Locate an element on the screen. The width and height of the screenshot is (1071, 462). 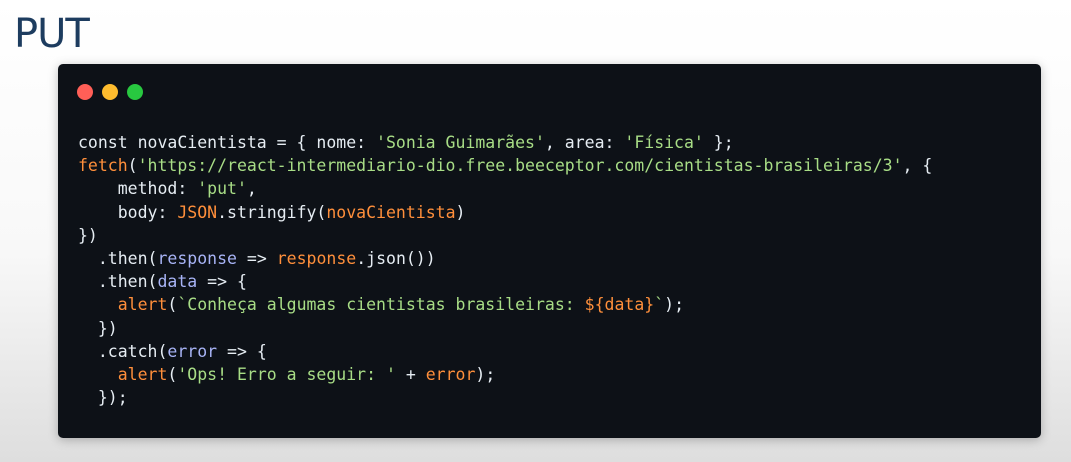
code-token: + is located at coordinates (410, 374).